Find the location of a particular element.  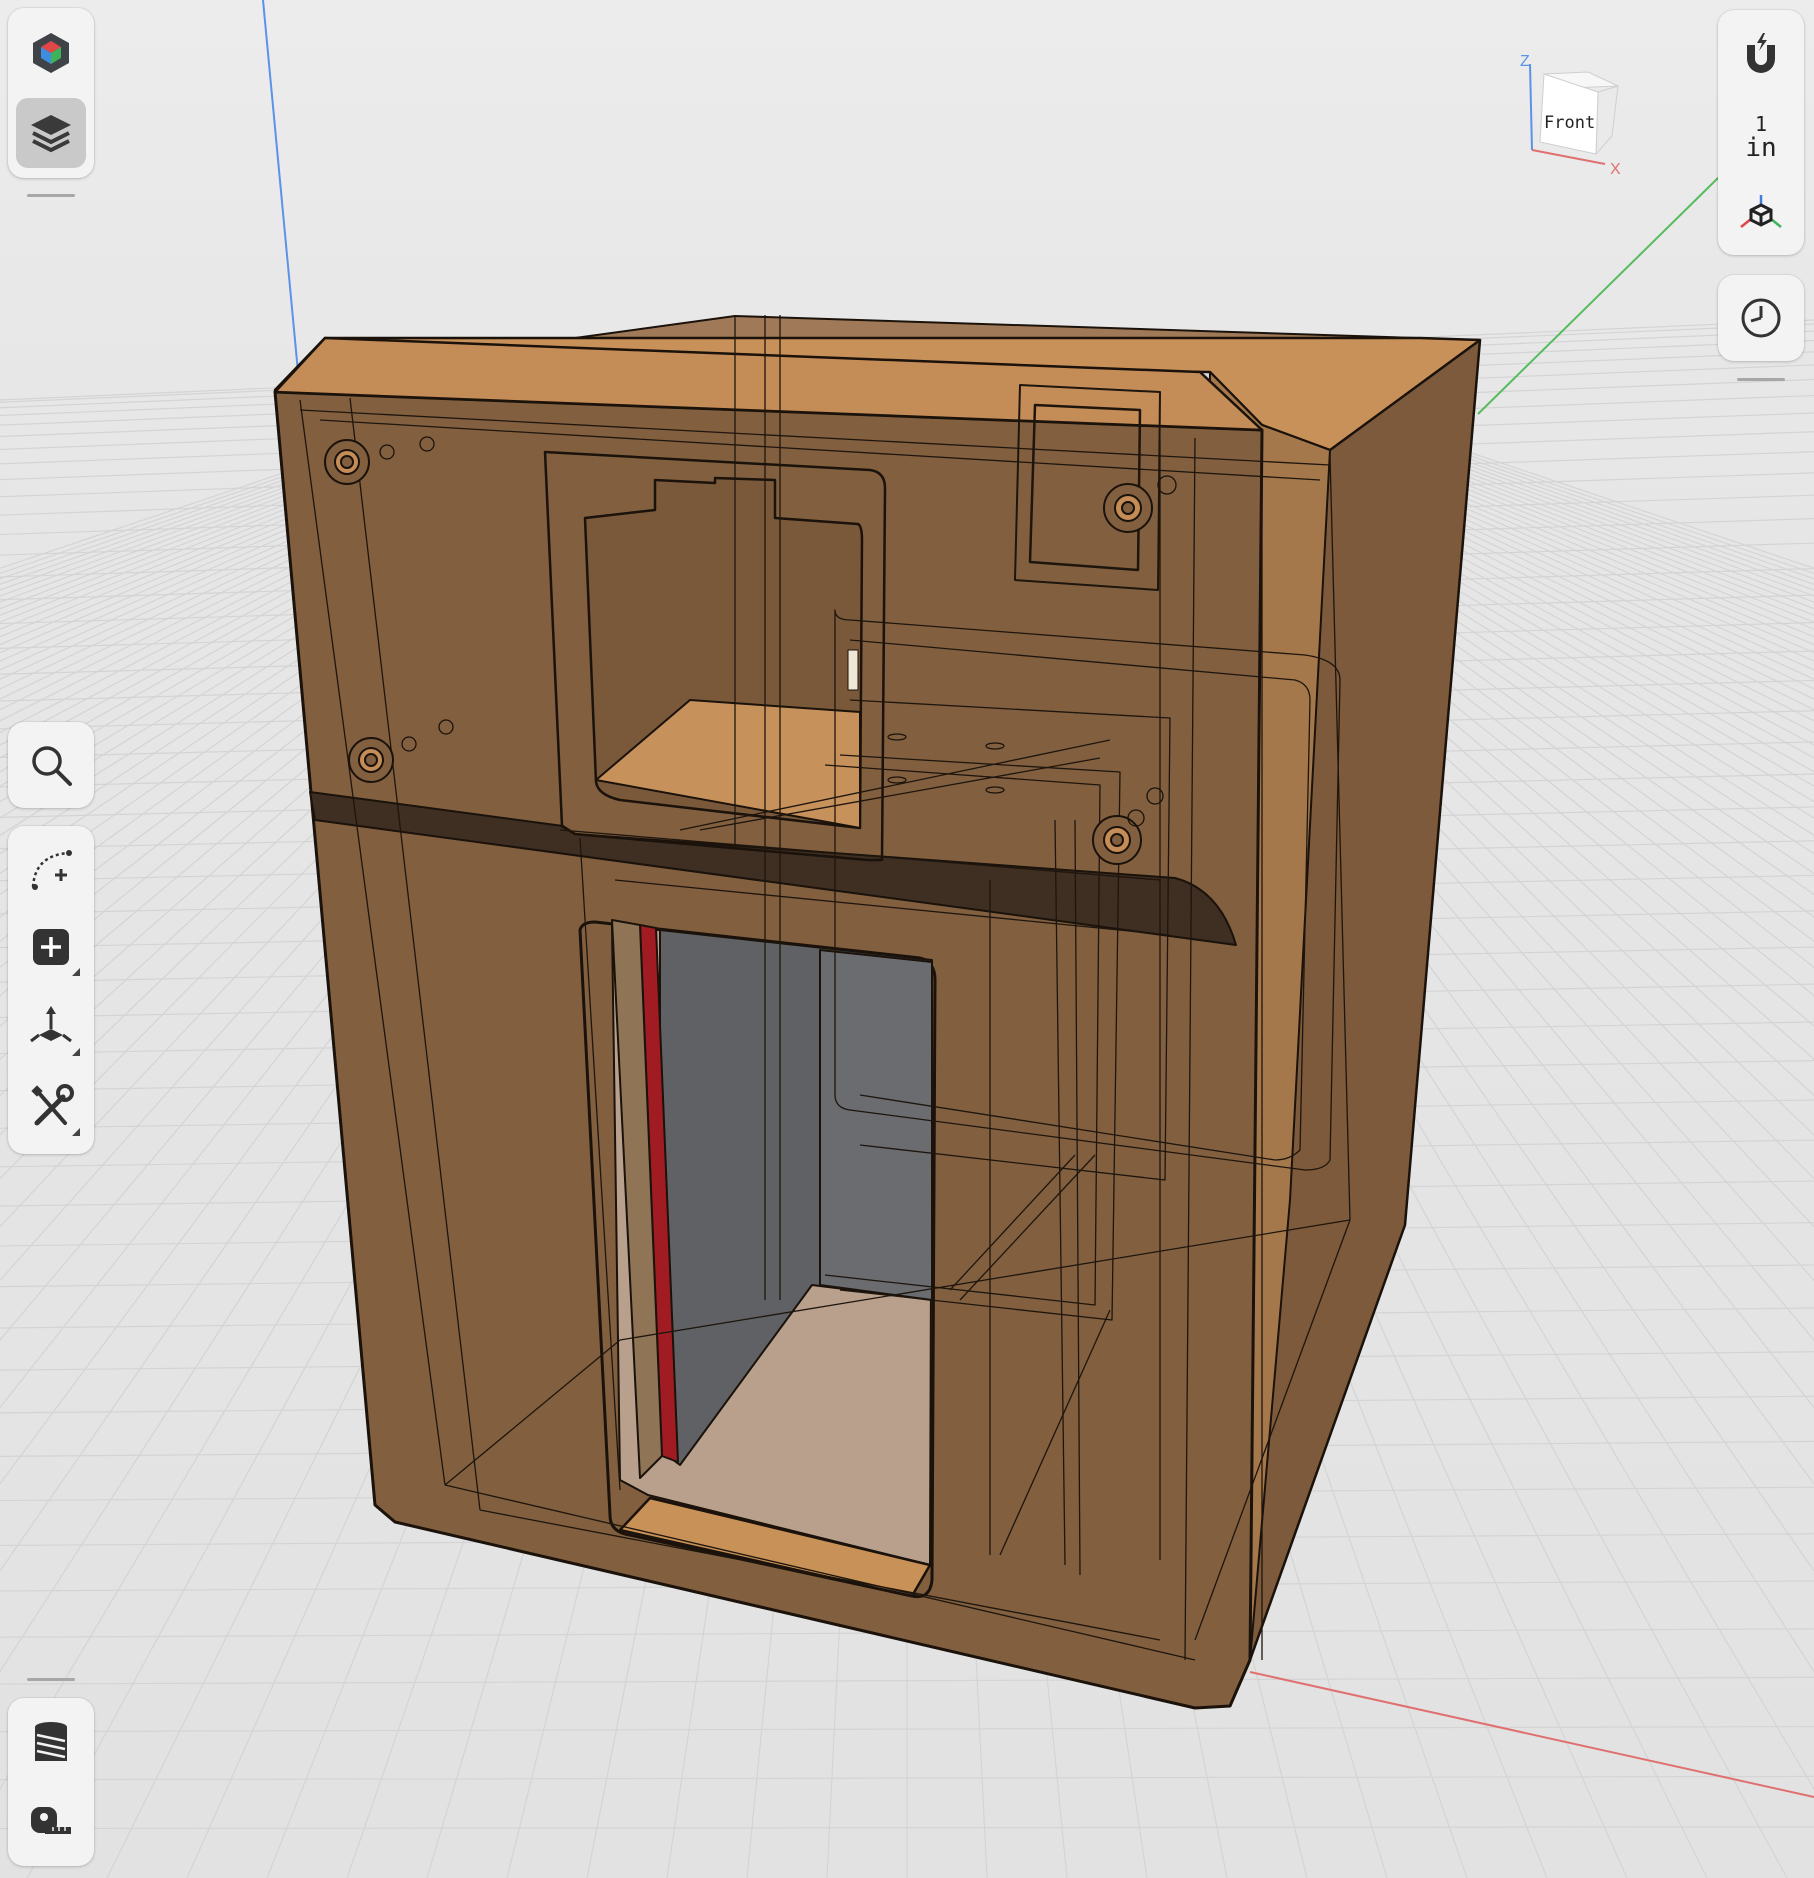

tape-measure-icon is located at coordinates (51, 1820).